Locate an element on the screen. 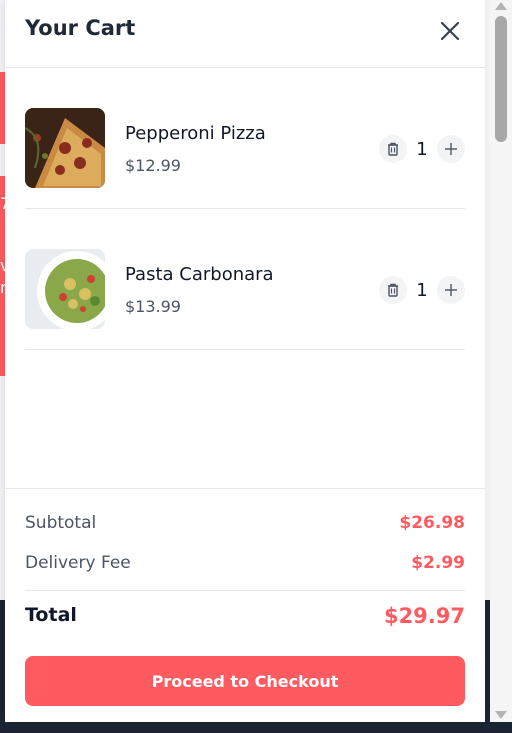 The height and width of the screenshot is (733, 512). cart-item-name: Pasta Carbonara is located at coordinates (199, 274).